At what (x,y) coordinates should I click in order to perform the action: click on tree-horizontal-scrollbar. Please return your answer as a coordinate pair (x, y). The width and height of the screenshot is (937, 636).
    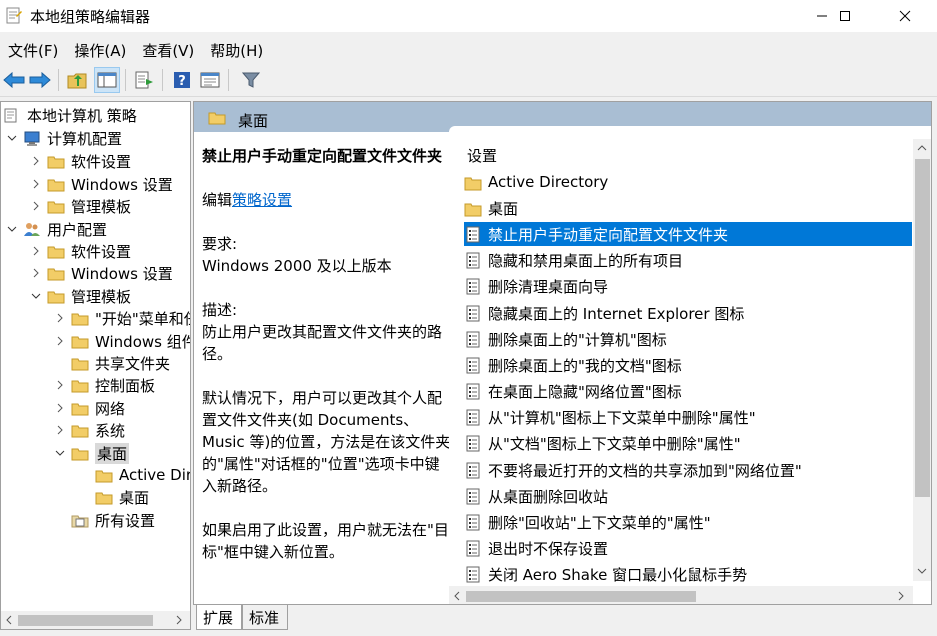
    Looking at the image, I should click on (95, 620).